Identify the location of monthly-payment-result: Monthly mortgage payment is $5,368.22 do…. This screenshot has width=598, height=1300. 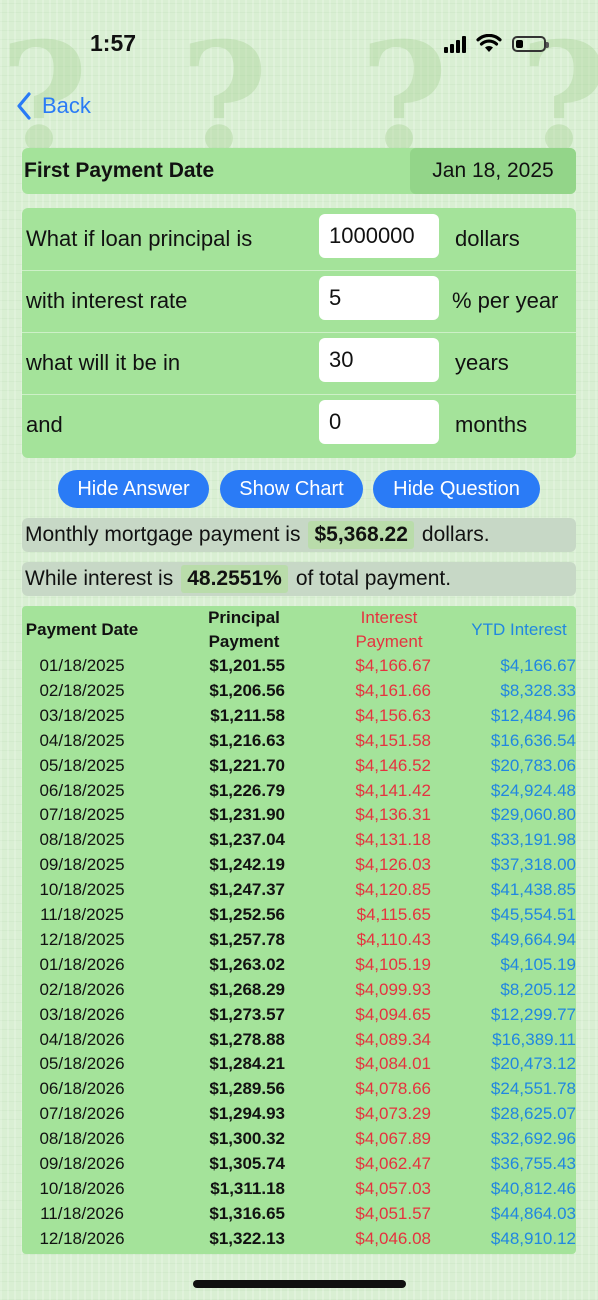
(299, 535).